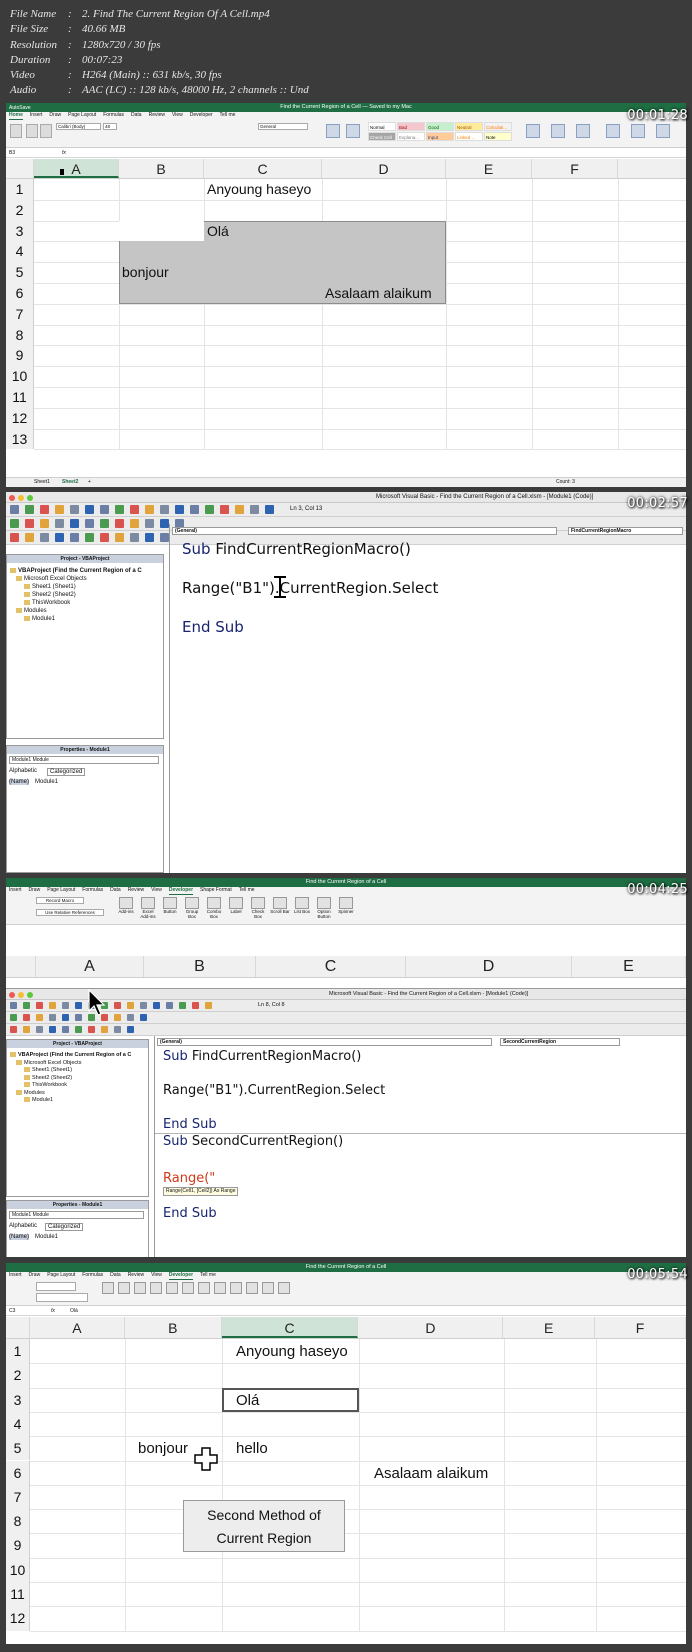  Describe the element at coordinates (42, 482) in the screenshot. I see `sheet-tab-1: Sheet1` at that location.